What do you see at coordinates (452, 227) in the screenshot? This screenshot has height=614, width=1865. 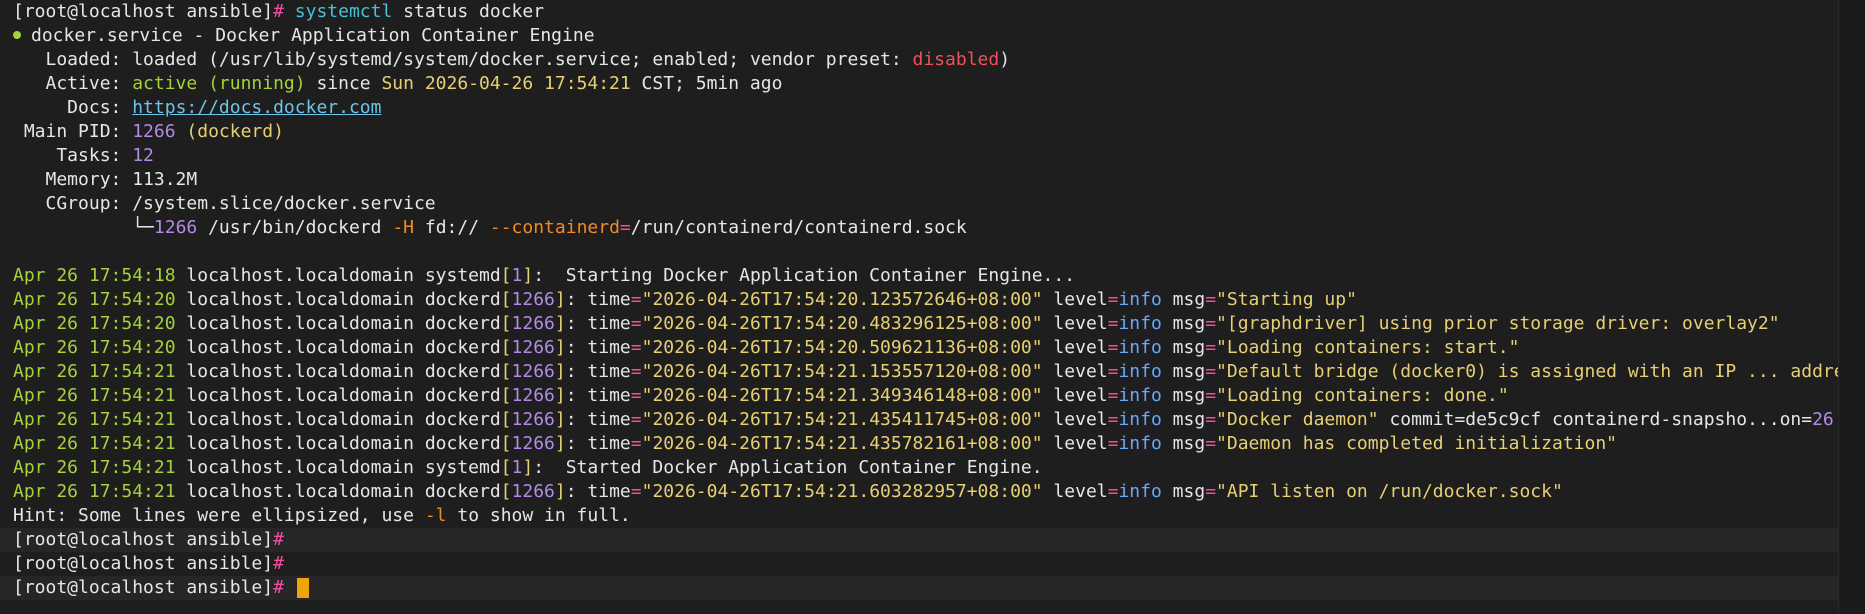 I see `cgroup-fd: fd://` at bounding box center [452, 227].